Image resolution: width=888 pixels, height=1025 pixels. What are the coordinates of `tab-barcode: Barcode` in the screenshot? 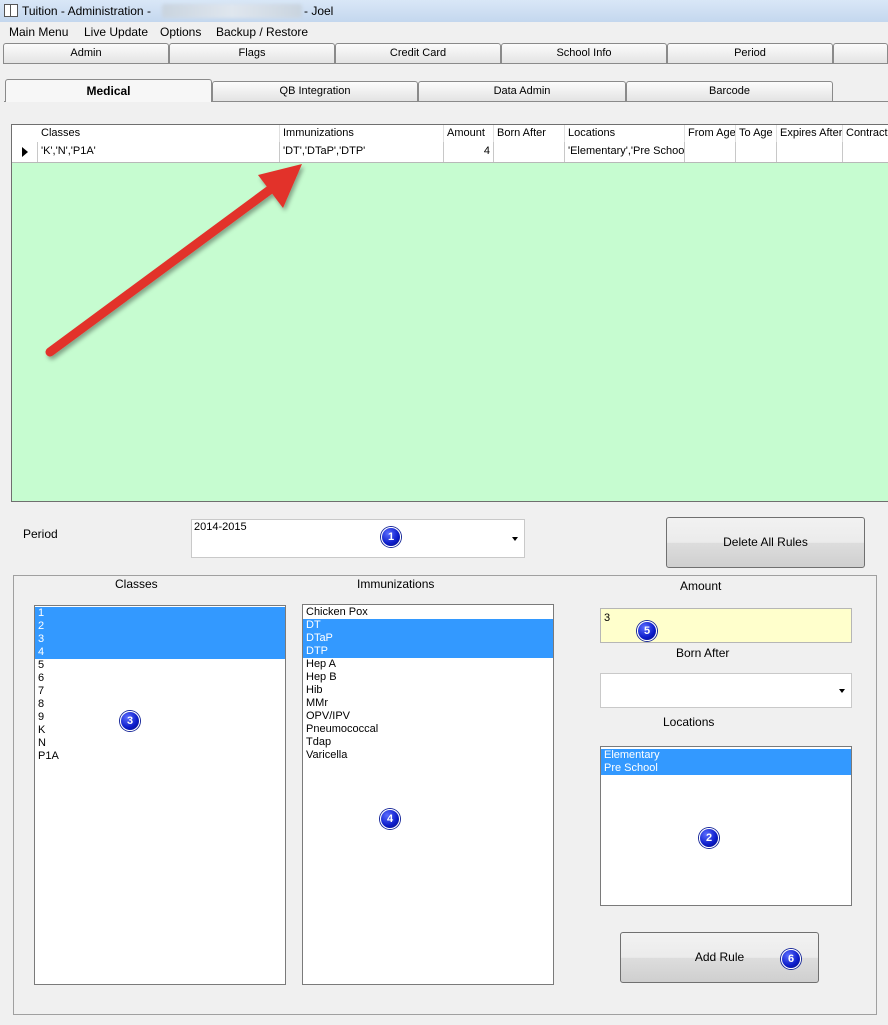 It's located at (729, 91).